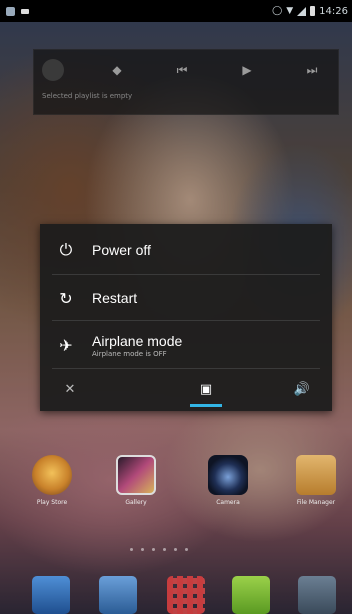 Image resolution: width=352 pixels, height=614 pixels. Describe the element at coordinates (316, 475) in the screenshot. I see `file-manager-icon` at that location.